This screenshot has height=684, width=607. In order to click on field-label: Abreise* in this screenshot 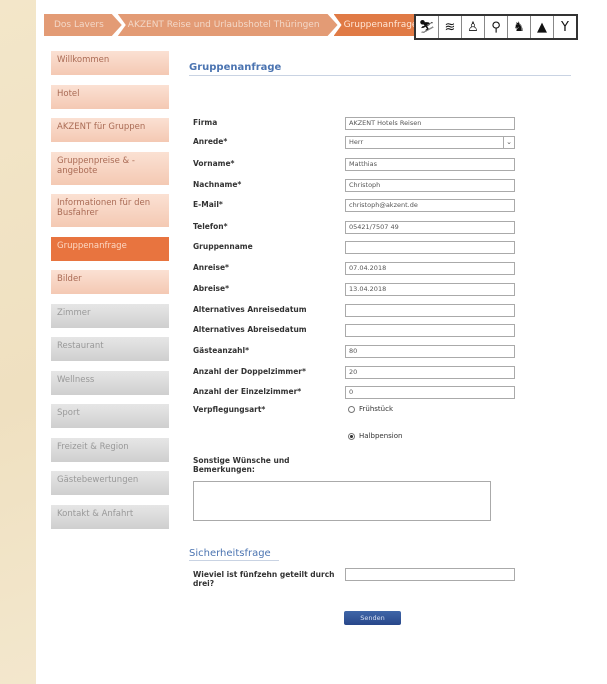, I will do `click(211, 288)`.